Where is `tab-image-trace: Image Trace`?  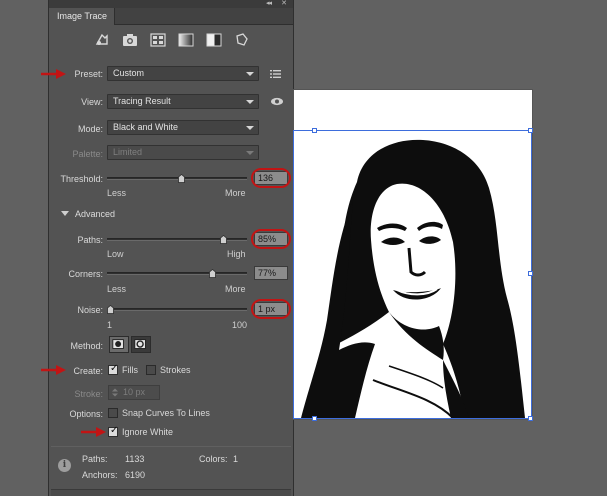 tab-image-trace: Image Trace is located at coordinates (82, 16).